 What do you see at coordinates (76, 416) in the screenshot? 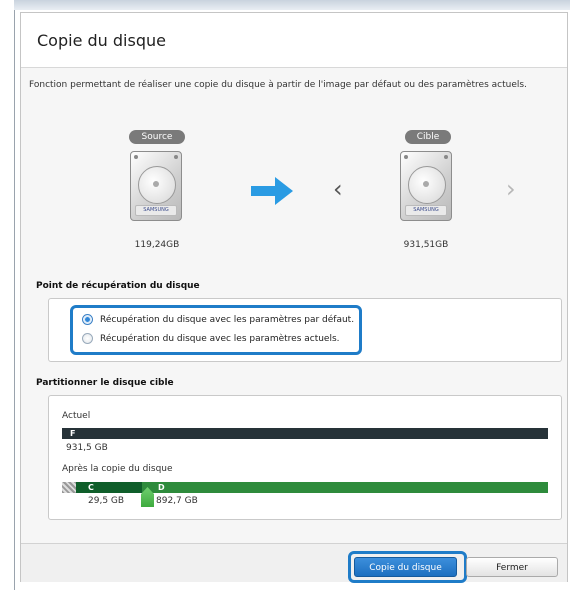
I see `current-layout-label: Actuel` at bounding box center [76, 416].